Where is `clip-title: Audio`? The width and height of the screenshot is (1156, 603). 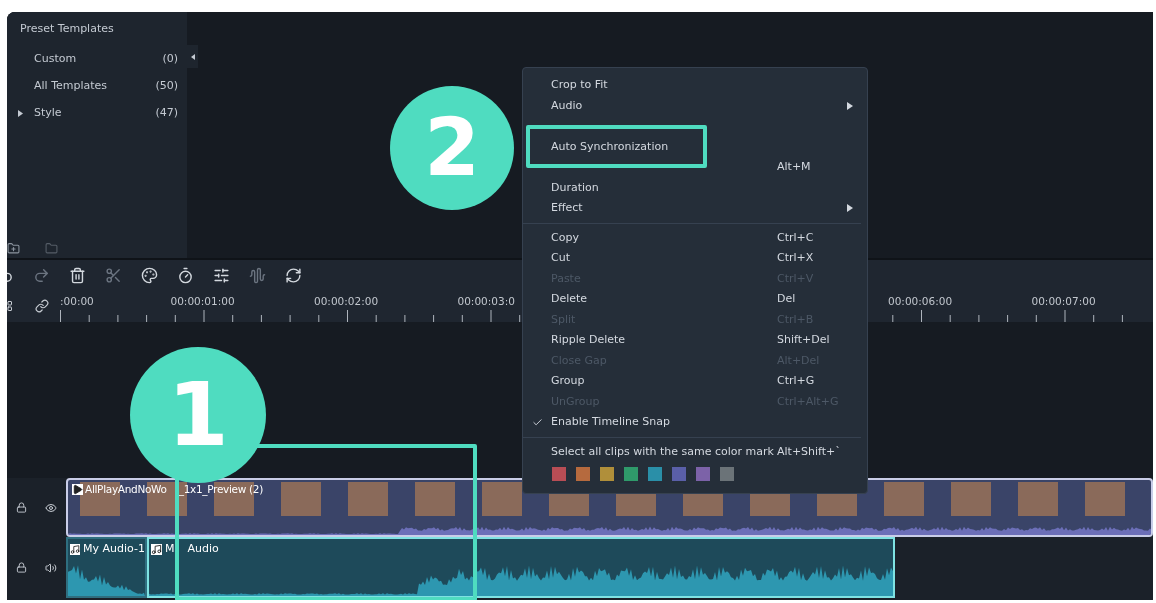 clip-title: Audio is located at coordinates (203, 548).